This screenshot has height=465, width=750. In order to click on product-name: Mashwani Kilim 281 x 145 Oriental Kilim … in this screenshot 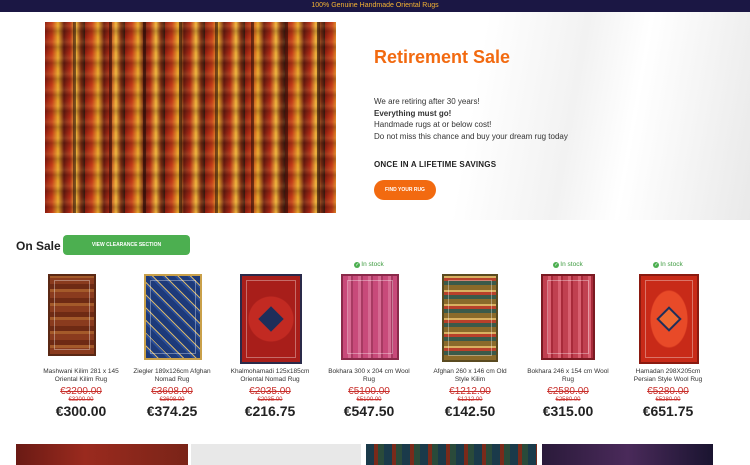, I will do `click(81, 376)`.